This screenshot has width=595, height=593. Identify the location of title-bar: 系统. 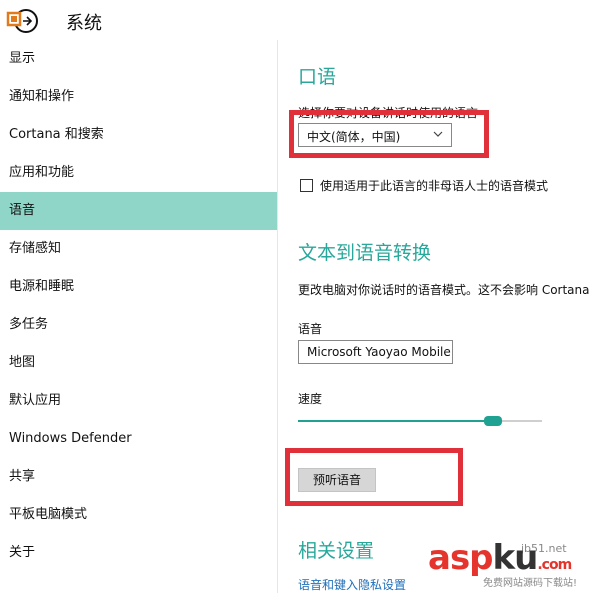
(297, 20).